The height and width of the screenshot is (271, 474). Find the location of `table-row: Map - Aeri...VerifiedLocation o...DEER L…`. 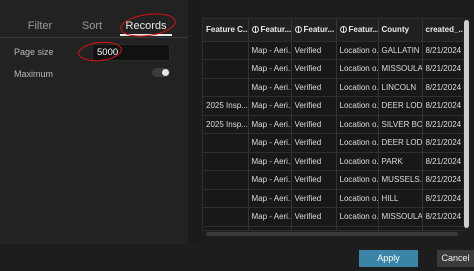

table-row: Map - Aeri...VerifiedLocation o...DEER L… is located at coordinates (333, 143).